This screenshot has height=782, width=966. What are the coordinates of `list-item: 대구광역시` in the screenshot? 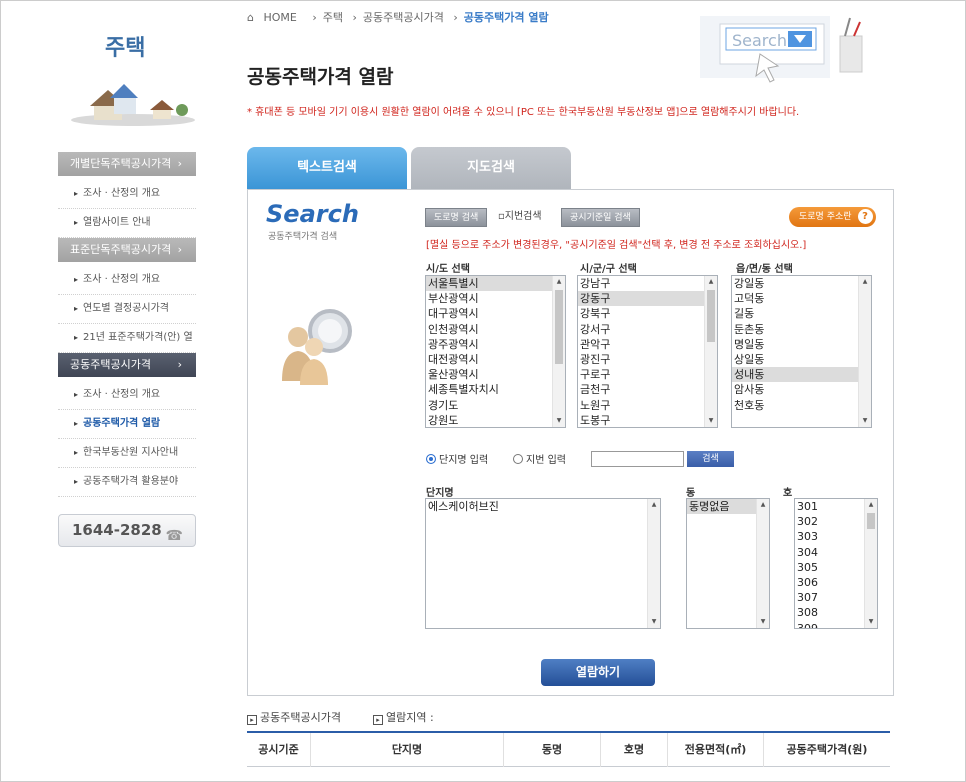 It's located at (495, 313).